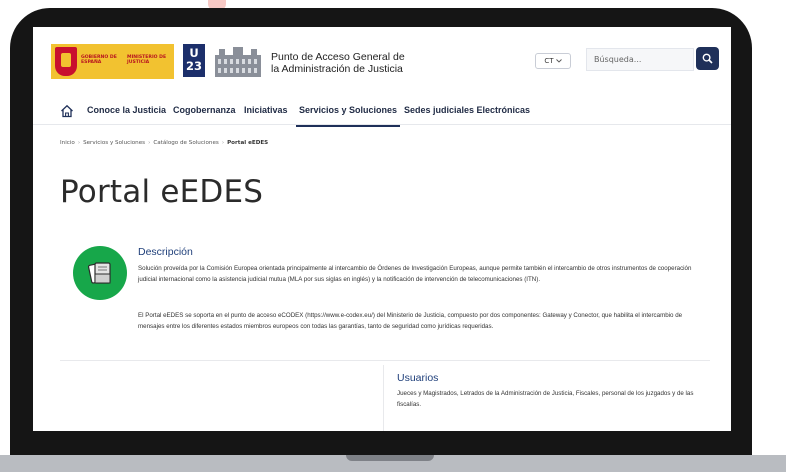 Image resolution: width=786 pixels, height=472 pixels. What do you see at coordinates (238, 62) in the screenshot?
I see `building-icon` at bounding box center [238, 62].